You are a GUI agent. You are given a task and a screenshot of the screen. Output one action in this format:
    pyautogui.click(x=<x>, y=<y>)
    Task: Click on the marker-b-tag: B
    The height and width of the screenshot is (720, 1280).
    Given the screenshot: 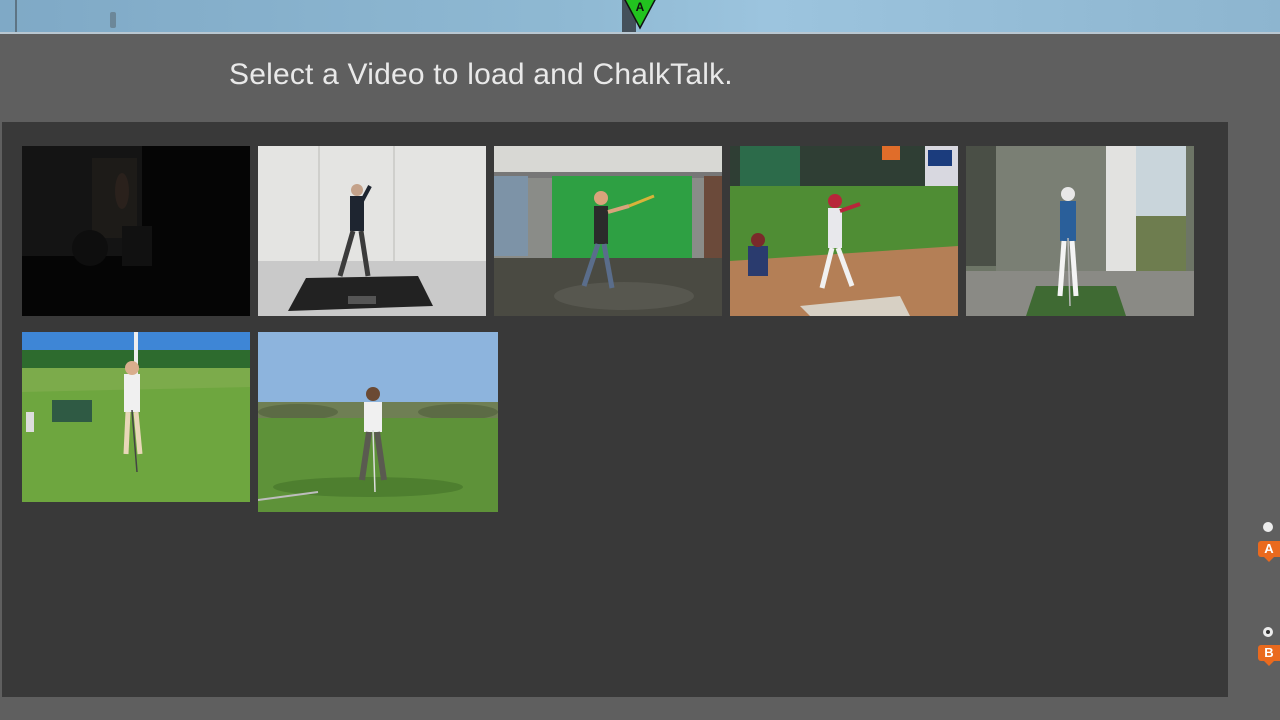 What is the action you would take?
    pyautogui.click(x=1269, y=655)
    